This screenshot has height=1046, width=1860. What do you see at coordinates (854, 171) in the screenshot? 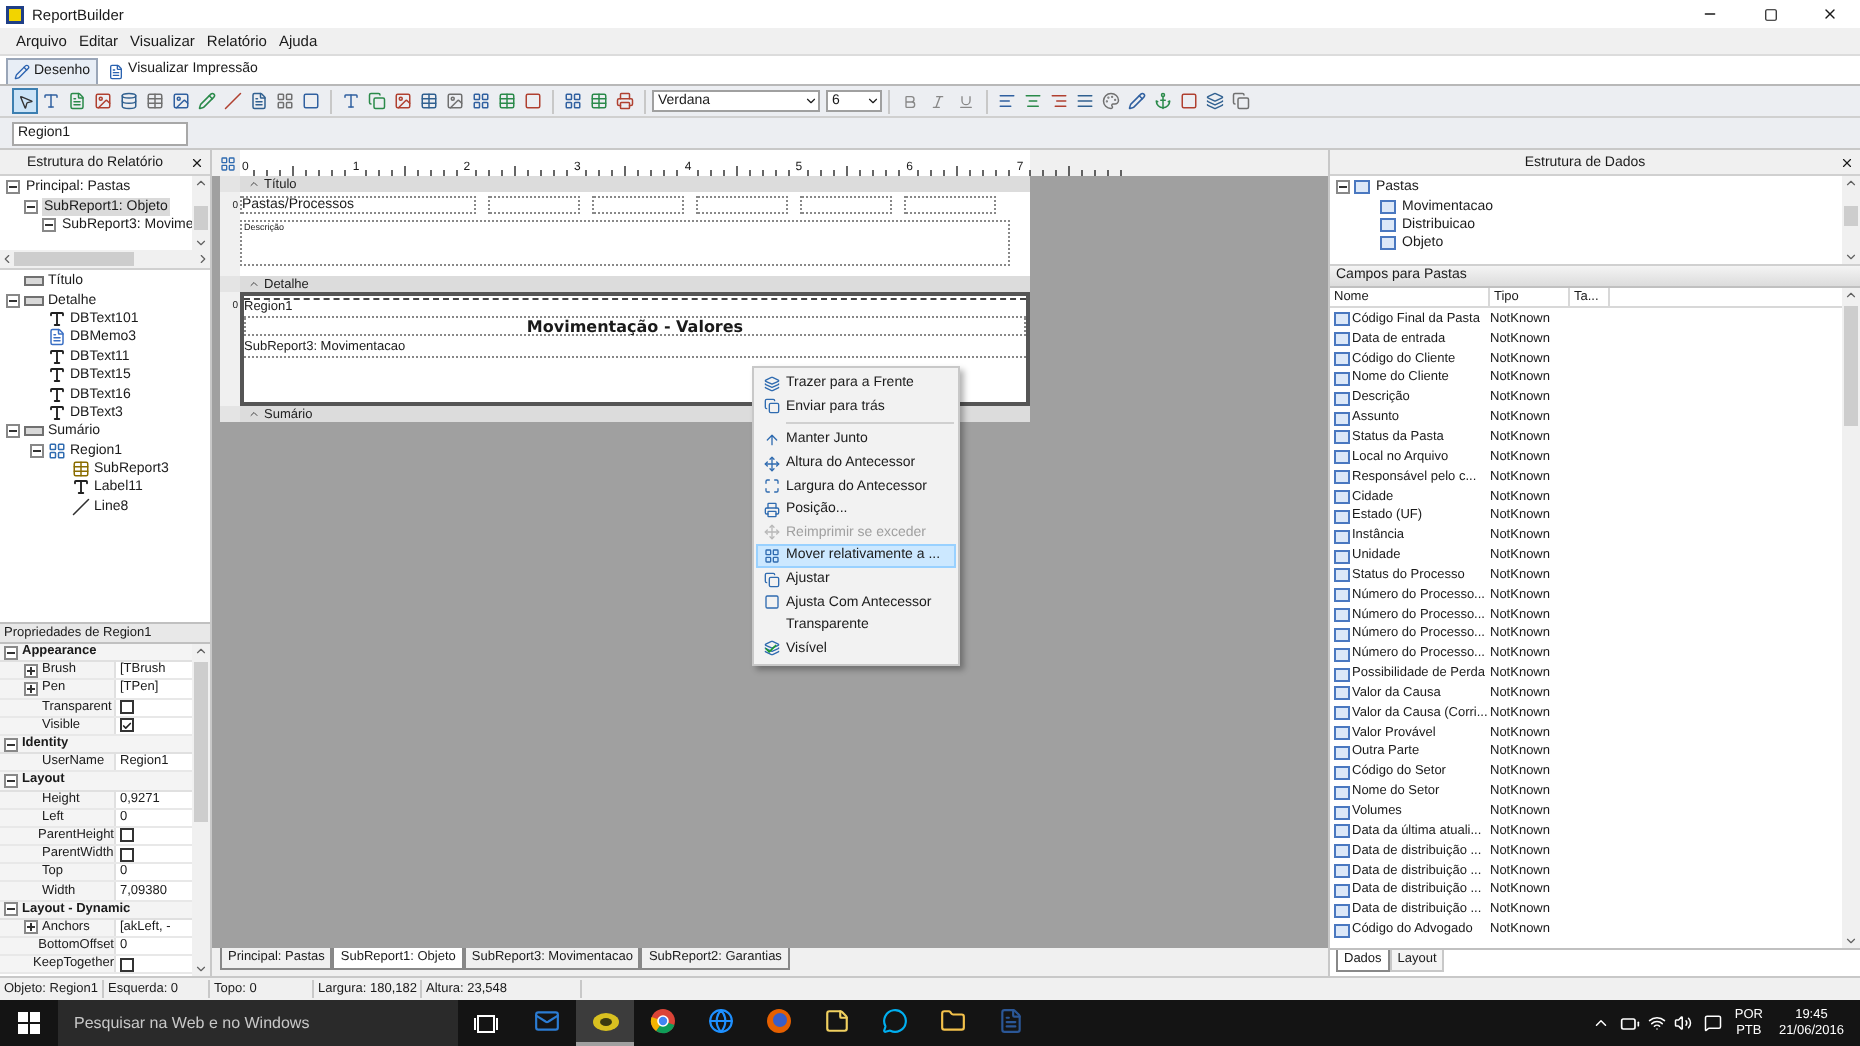
I see `ruler-ticks-drawing` at bounding box center [854, 171].